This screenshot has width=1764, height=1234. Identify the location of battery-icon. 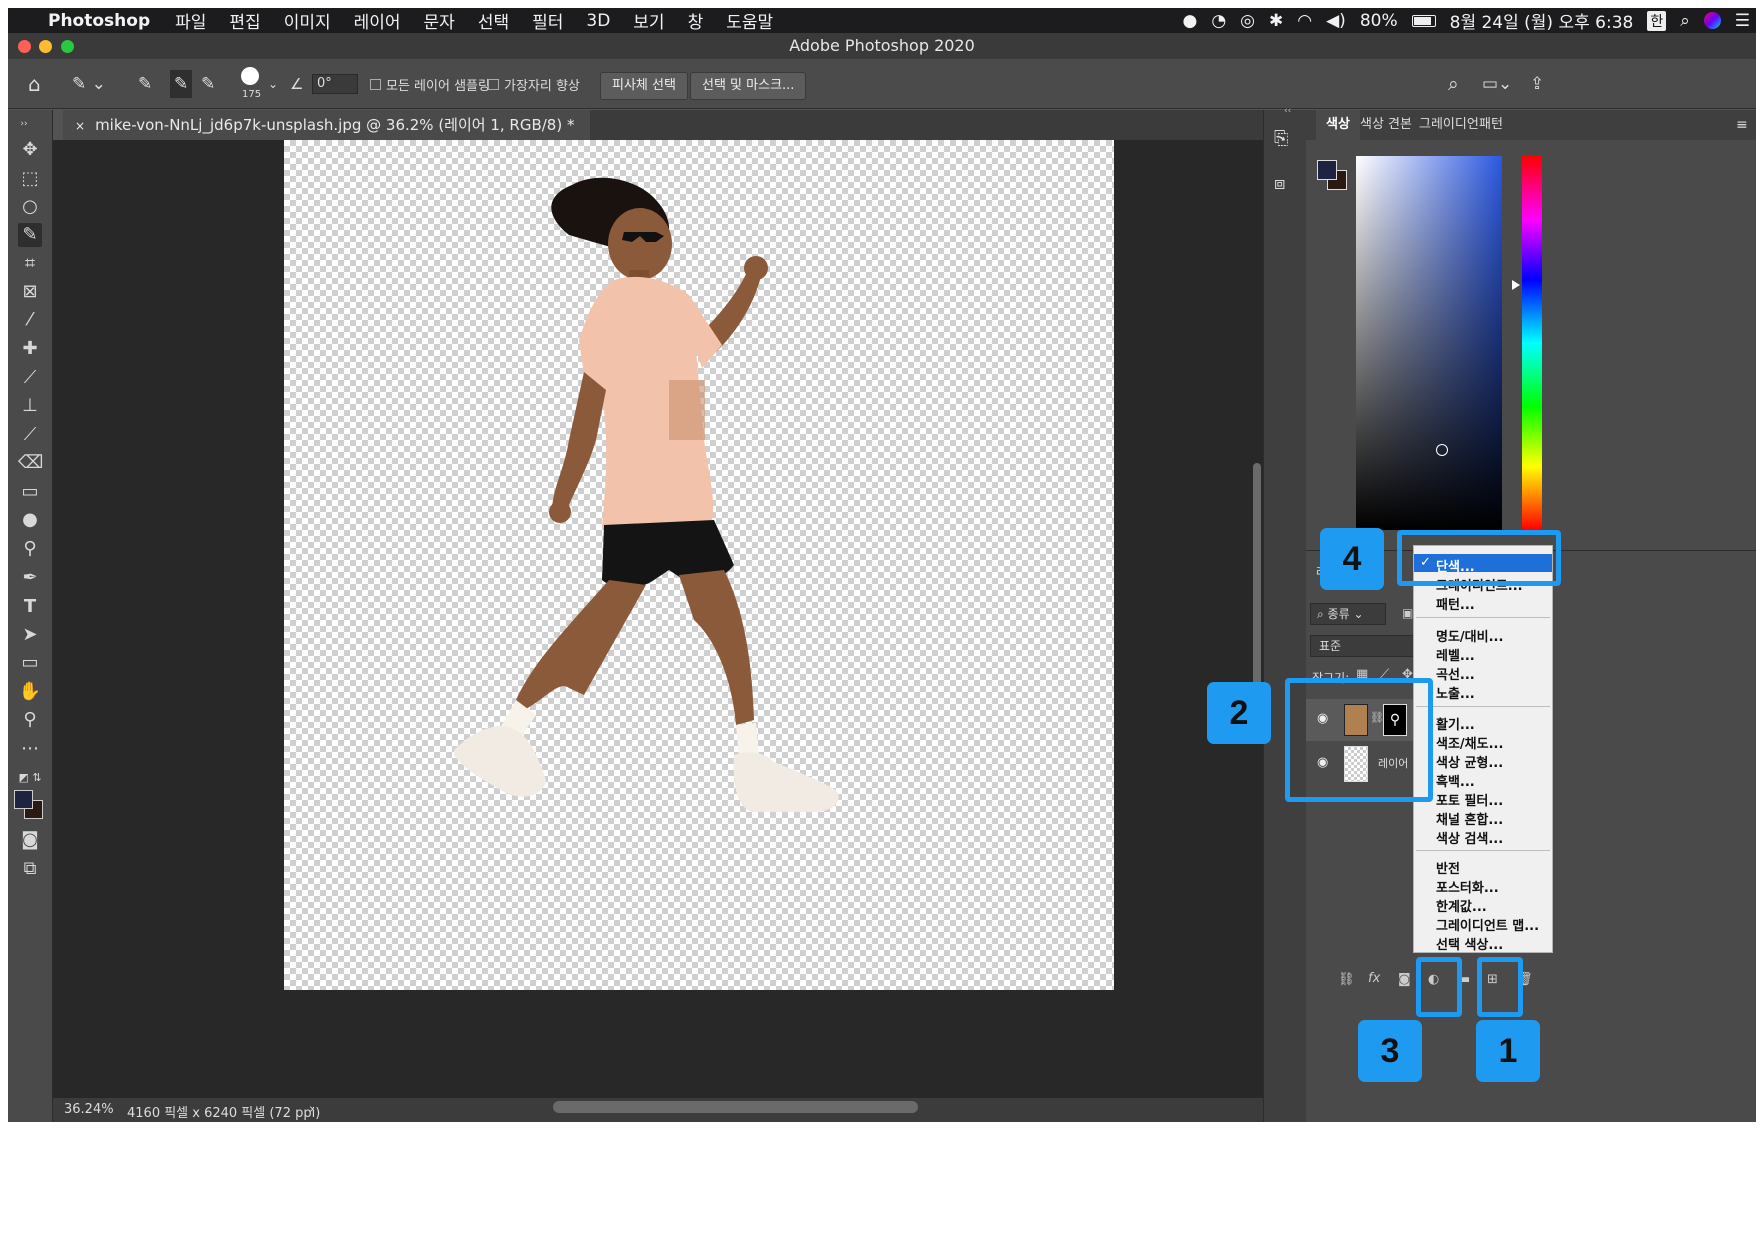
(1423, 20).